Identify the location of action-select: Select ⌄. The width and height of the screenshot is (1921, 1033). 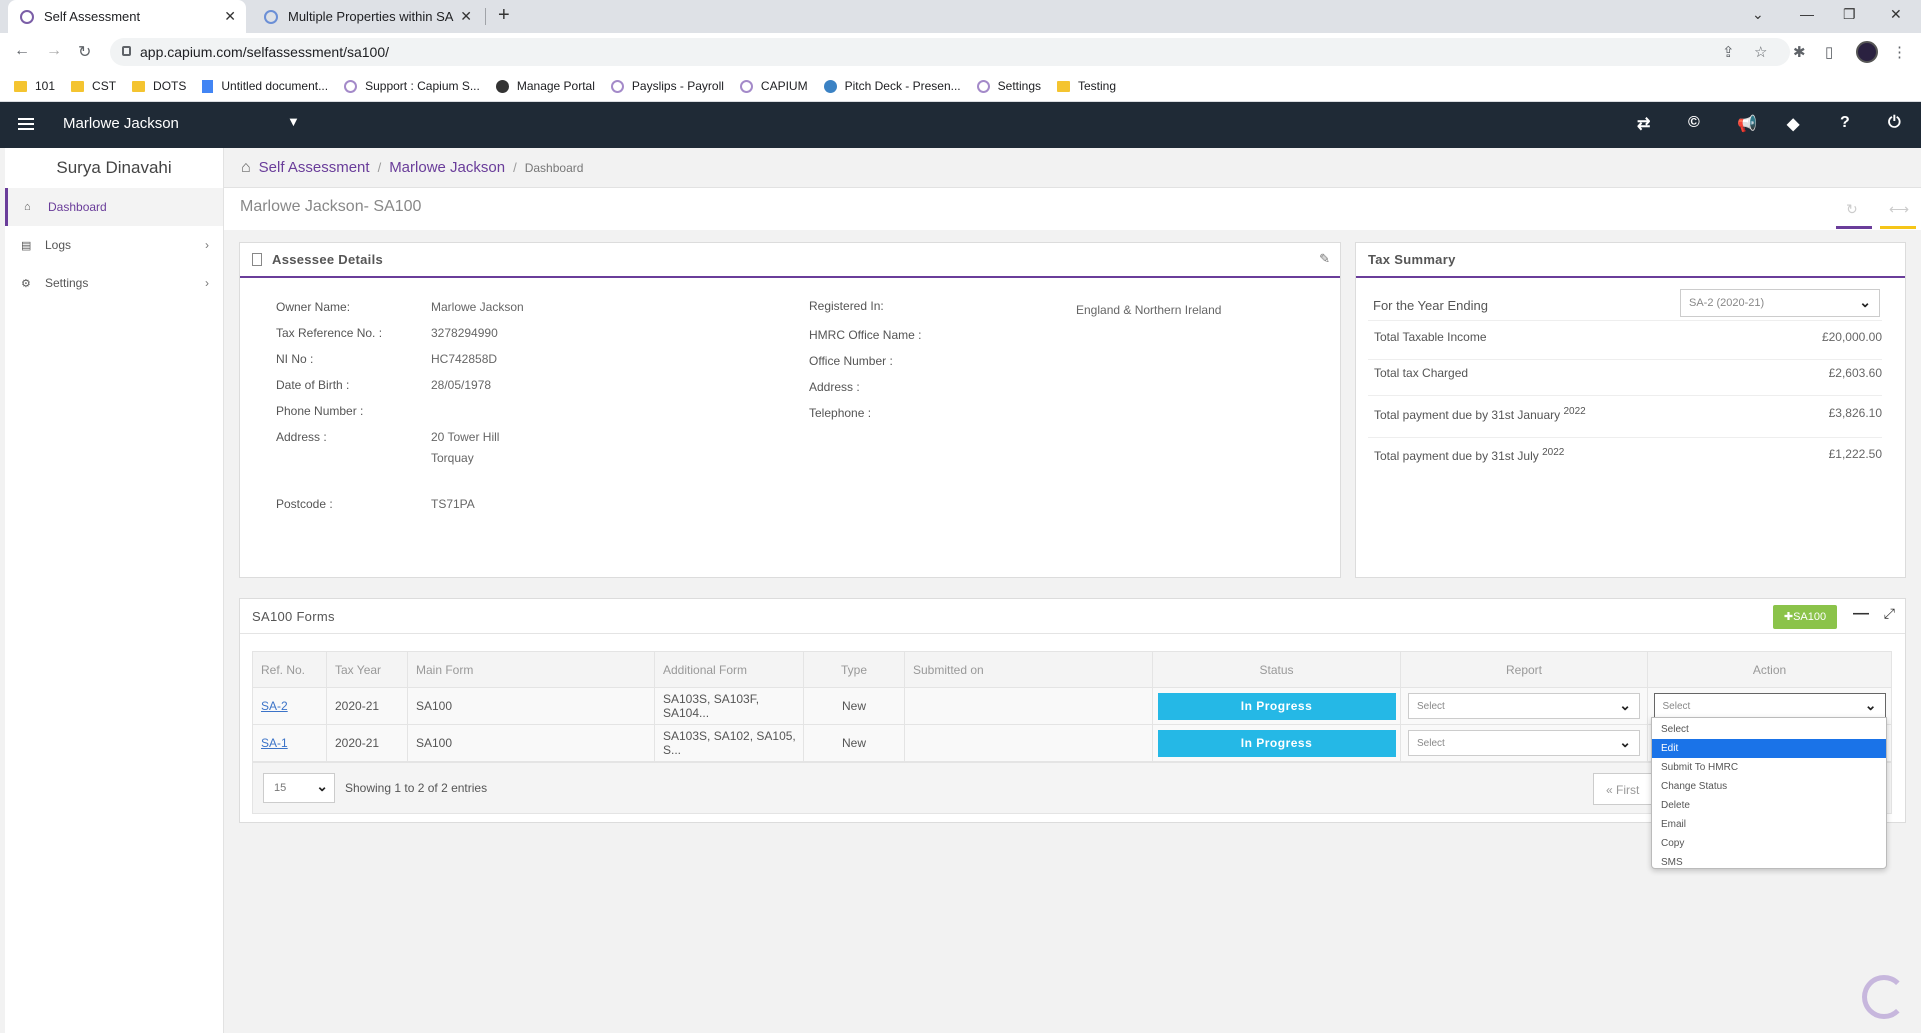
(1769, 706).